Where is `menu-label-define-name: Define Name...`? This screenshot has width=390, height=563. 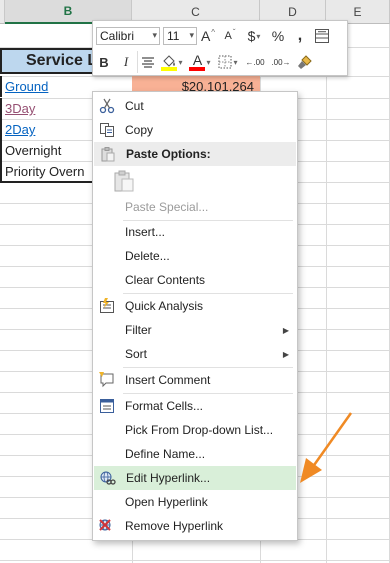 menu-label-define-name: Define Name... is located at coordinates (165, 454).